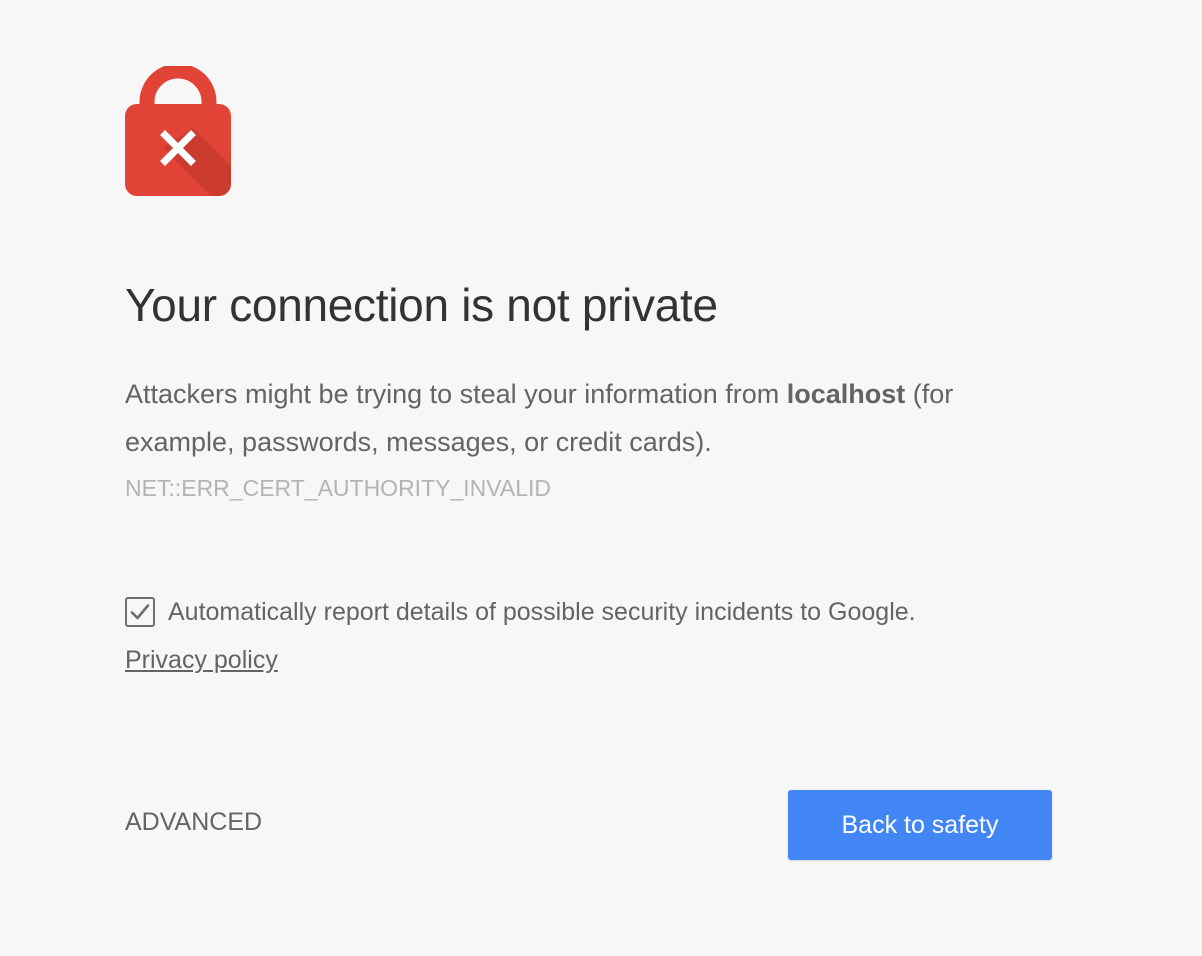 Image resolution: width=1202 pixels, height=956 pixels. I want to click on report-checkbox, so click(140, 612).